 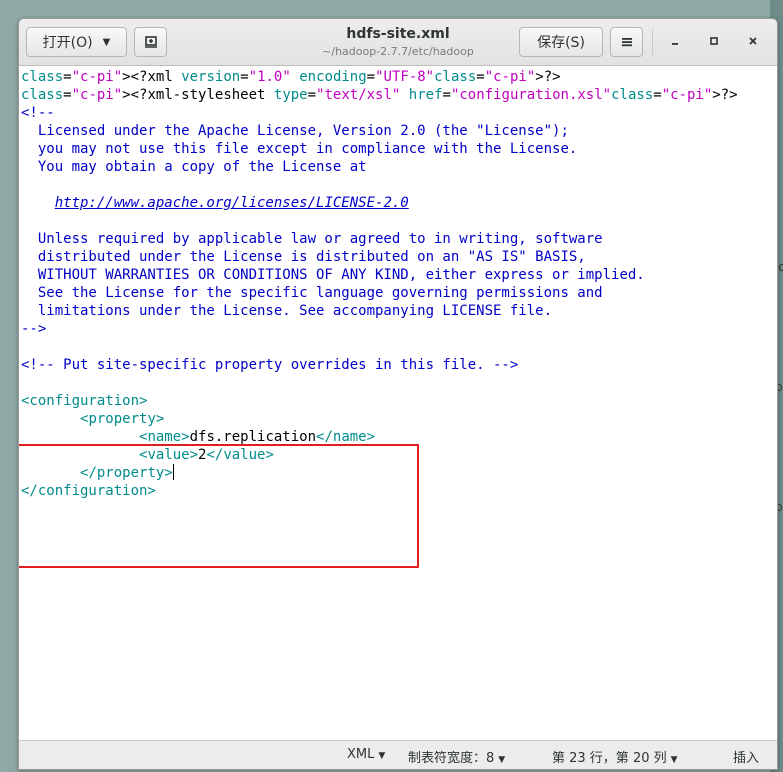 I want to click on minimize-button, so click(x=675, y=43).